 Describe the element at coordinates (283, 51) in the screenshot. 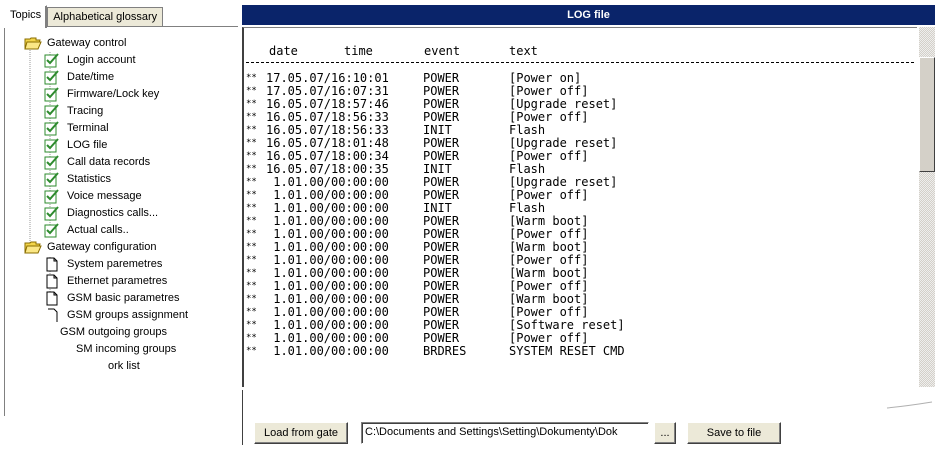

I see `header-date: date` at that location.